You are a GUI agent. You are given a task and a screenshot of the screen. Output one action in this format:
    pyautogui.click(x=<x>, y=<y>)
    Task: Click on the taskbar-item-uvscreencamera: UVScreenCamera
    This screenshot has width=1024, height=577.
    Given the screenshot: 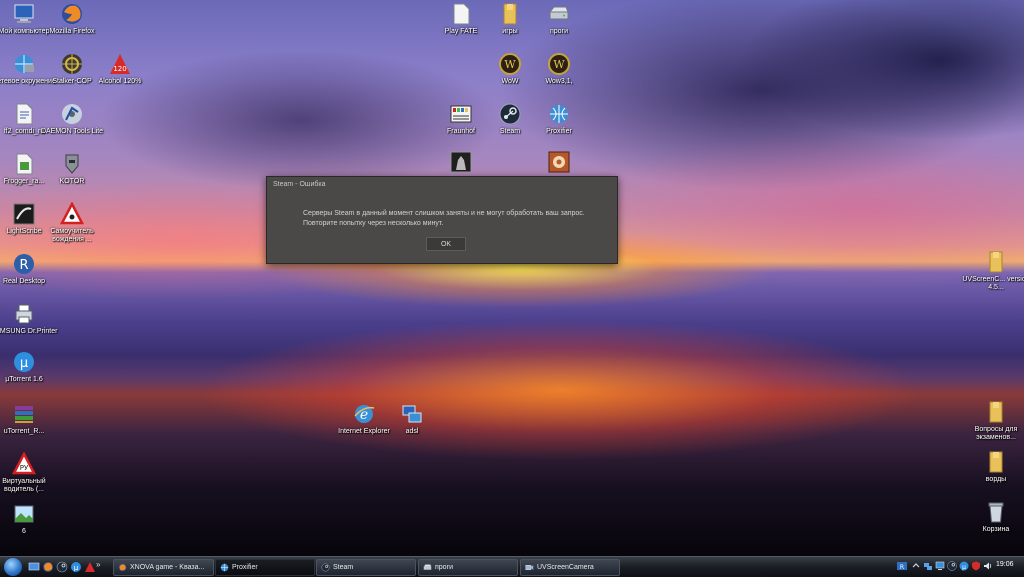 What is the action you would take?
    pyautogui.click(x=570, y=567)
    